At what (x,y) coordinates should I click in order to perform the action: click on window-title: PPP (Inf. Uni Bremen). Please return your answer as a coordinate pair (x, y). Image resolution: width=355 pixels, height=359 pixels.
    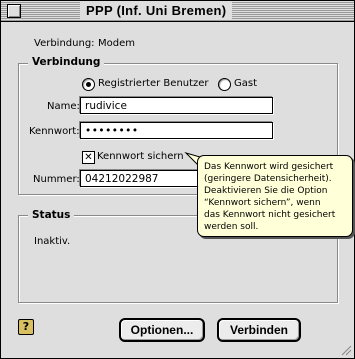
    Looking at the image, I should click on (156, 11).